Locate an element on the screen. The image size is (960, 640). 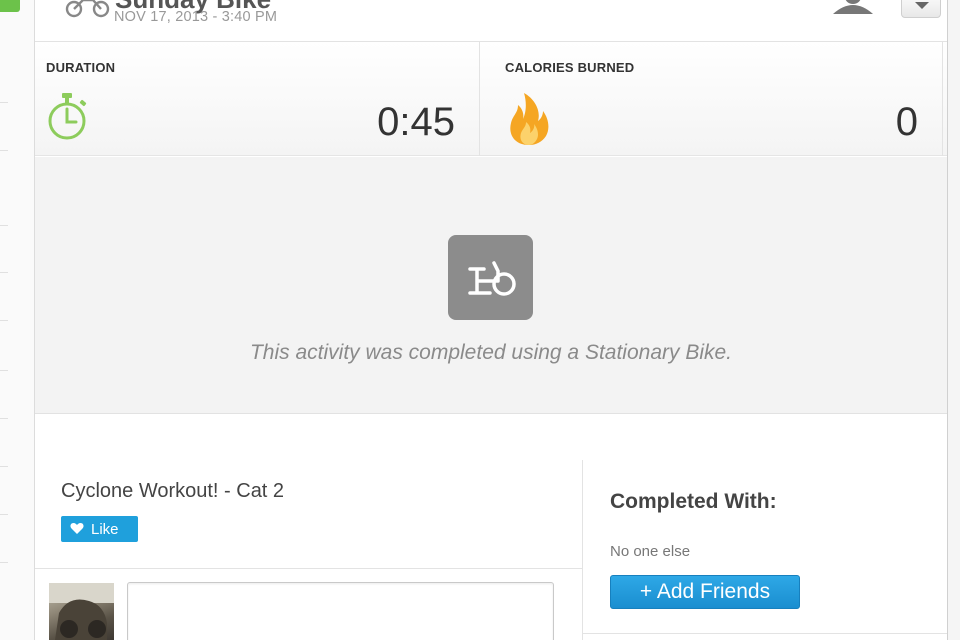
avatar is located at coordinates (81, 611).